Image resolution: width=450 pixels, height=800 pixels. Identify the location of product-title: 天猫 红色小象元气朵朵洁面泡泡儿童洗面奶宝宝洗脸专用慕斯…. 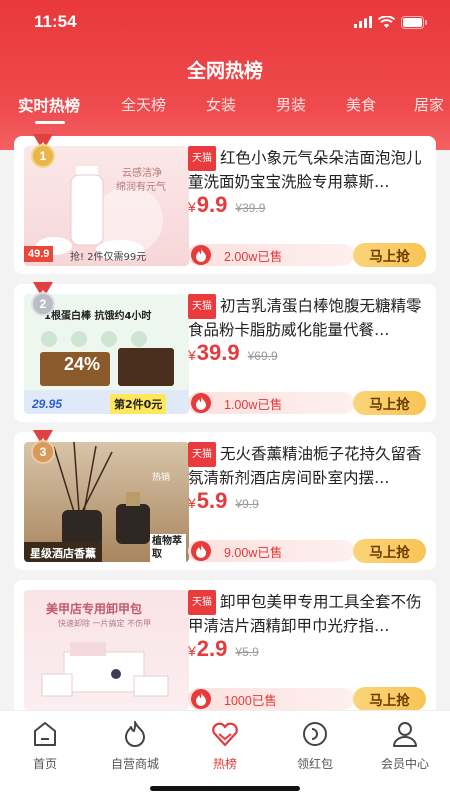
(307, 170).